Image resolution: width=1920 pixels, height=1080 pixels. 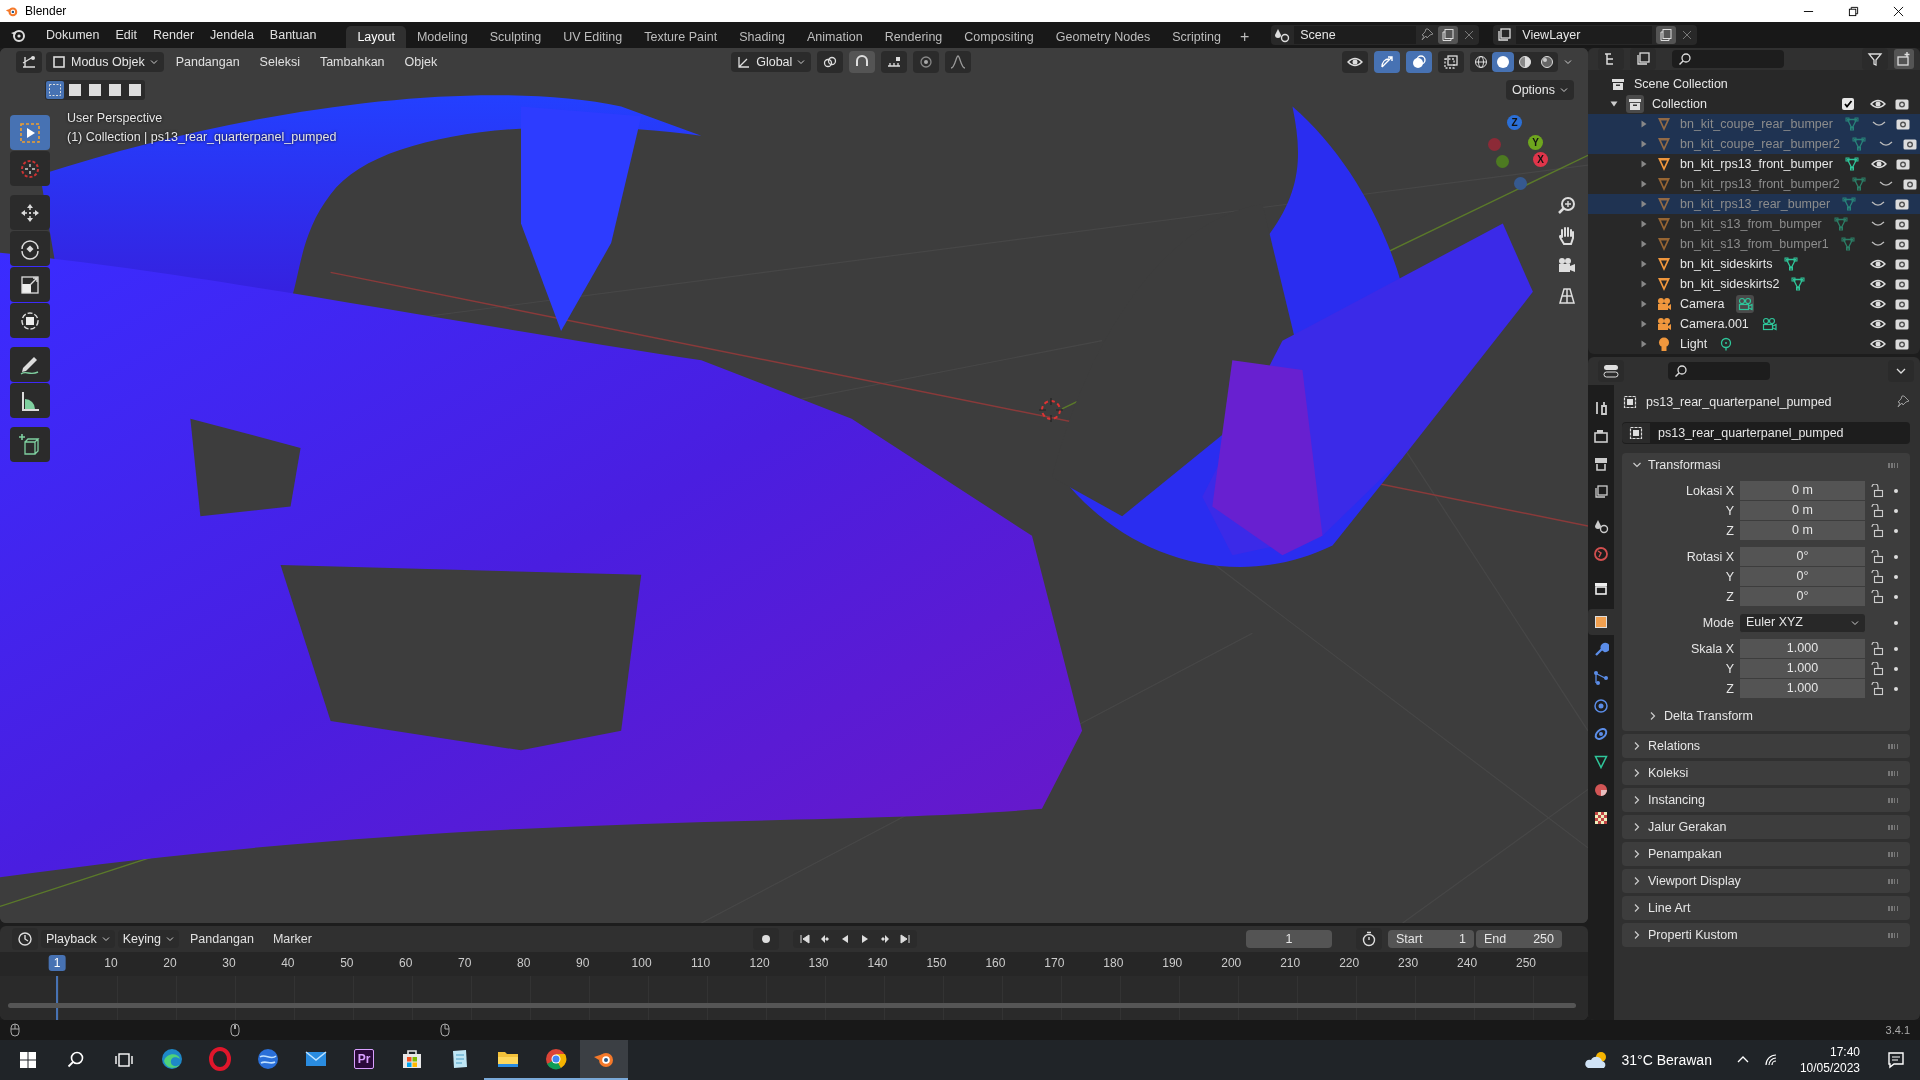 I want to click on panel-title: Penampakan, so click(x=1685, y=854).